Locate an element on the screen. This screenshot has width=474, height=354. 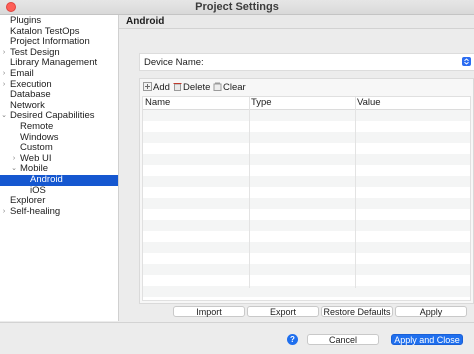
table-header: Name Type Value is located at coordinates (306, 103).